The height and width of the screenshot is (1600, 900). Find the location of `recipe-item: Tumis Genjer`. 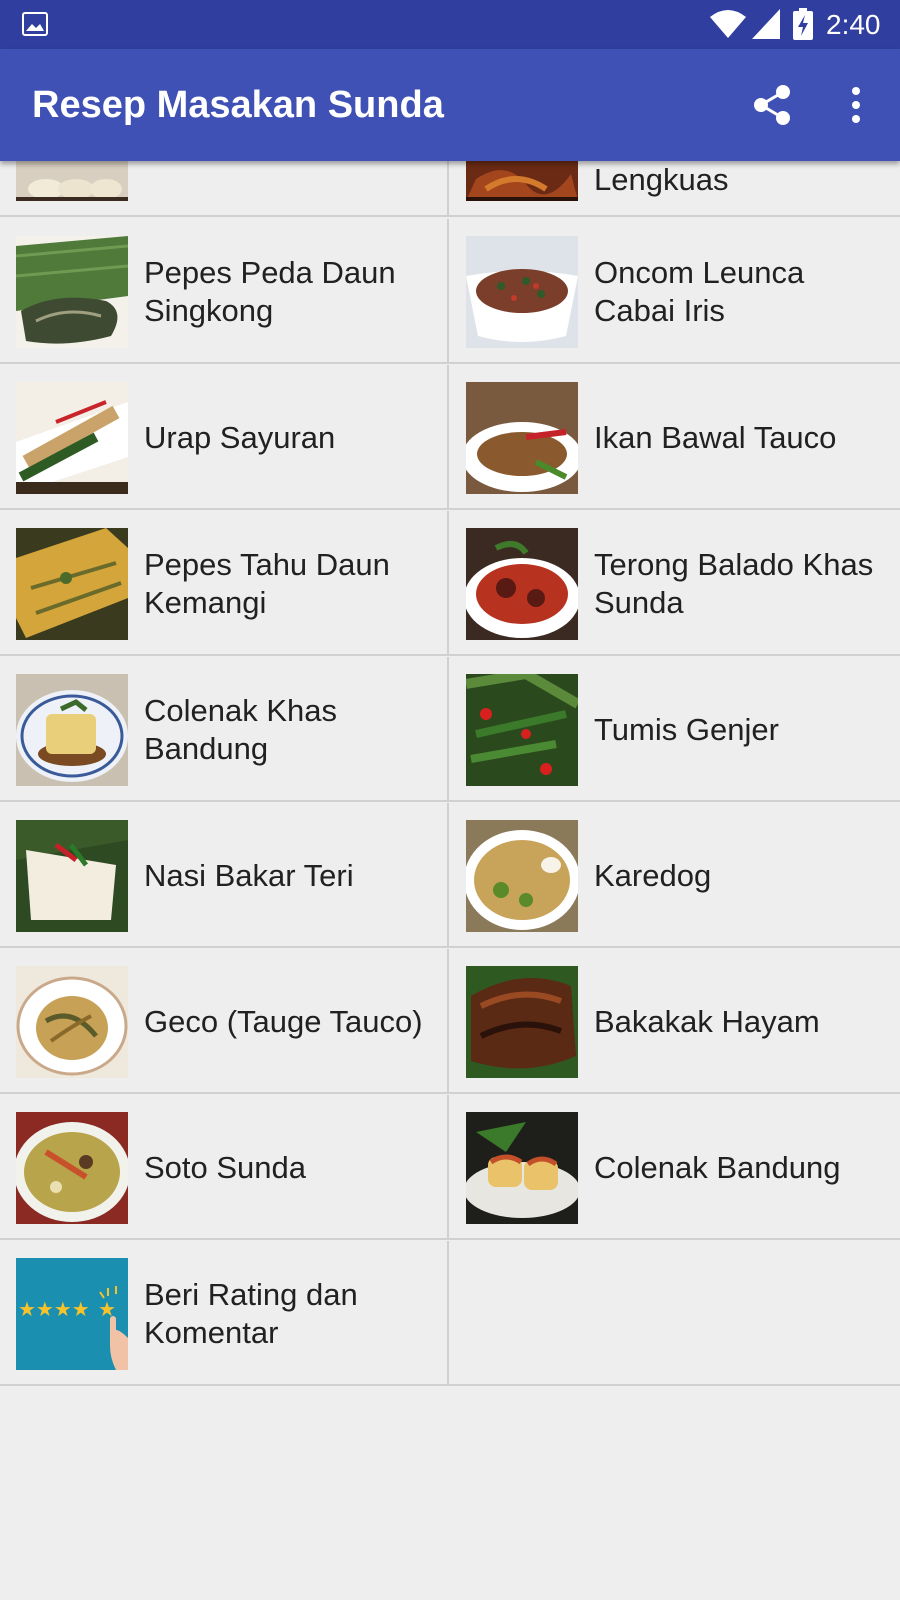

recipe-item: Tumis Genjer is located at coordinates (674, 729).